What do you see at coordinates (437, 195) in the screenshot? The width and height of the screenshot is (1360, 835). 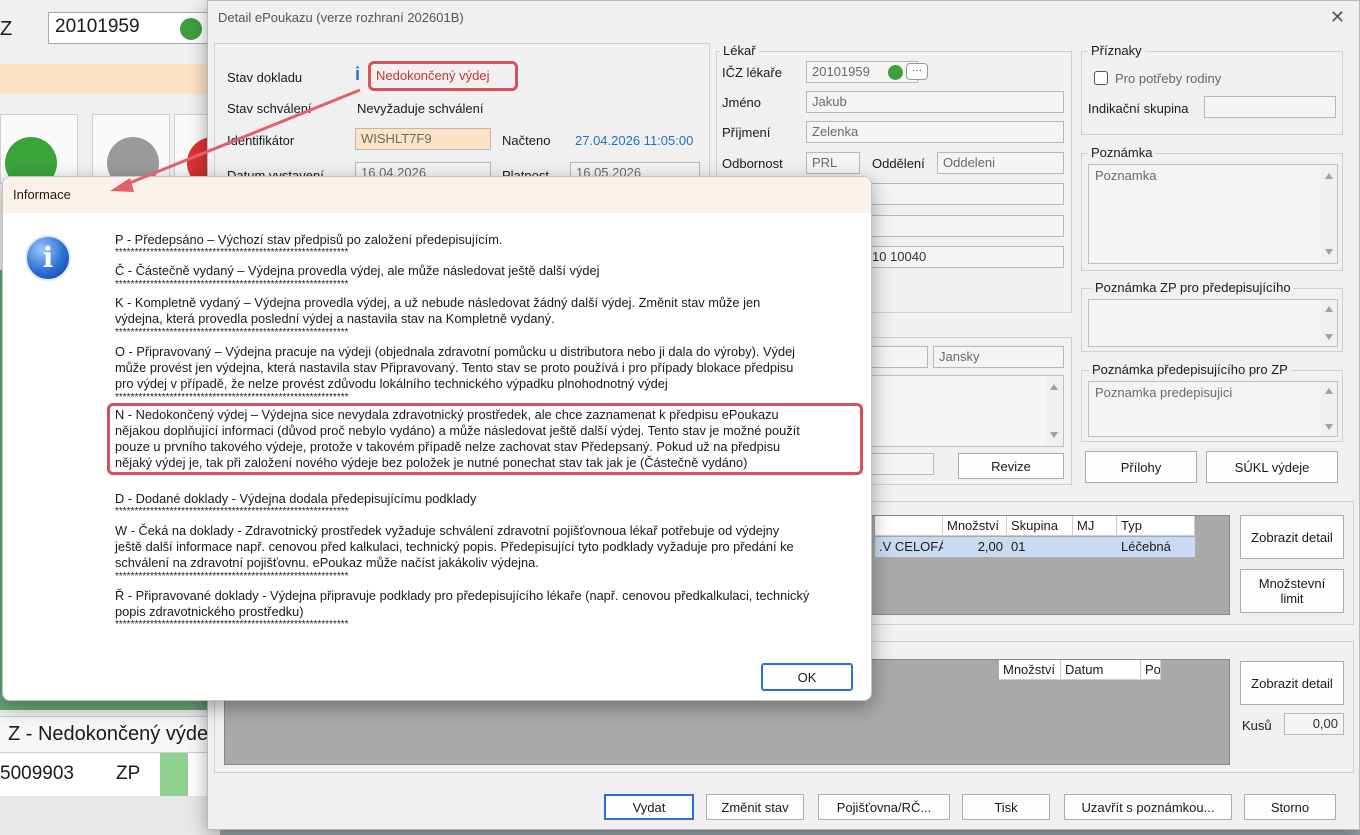 I see `informace-title-bar` at bounding box center [437, 195].